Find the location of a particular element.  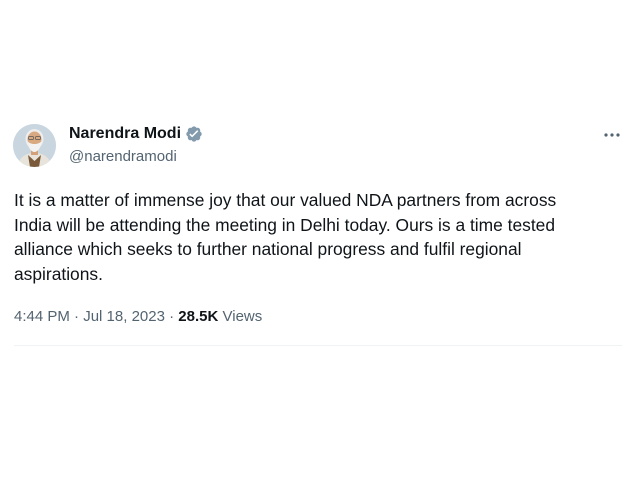

author-name: Narendra Modi is located at coordinates (136, 134).